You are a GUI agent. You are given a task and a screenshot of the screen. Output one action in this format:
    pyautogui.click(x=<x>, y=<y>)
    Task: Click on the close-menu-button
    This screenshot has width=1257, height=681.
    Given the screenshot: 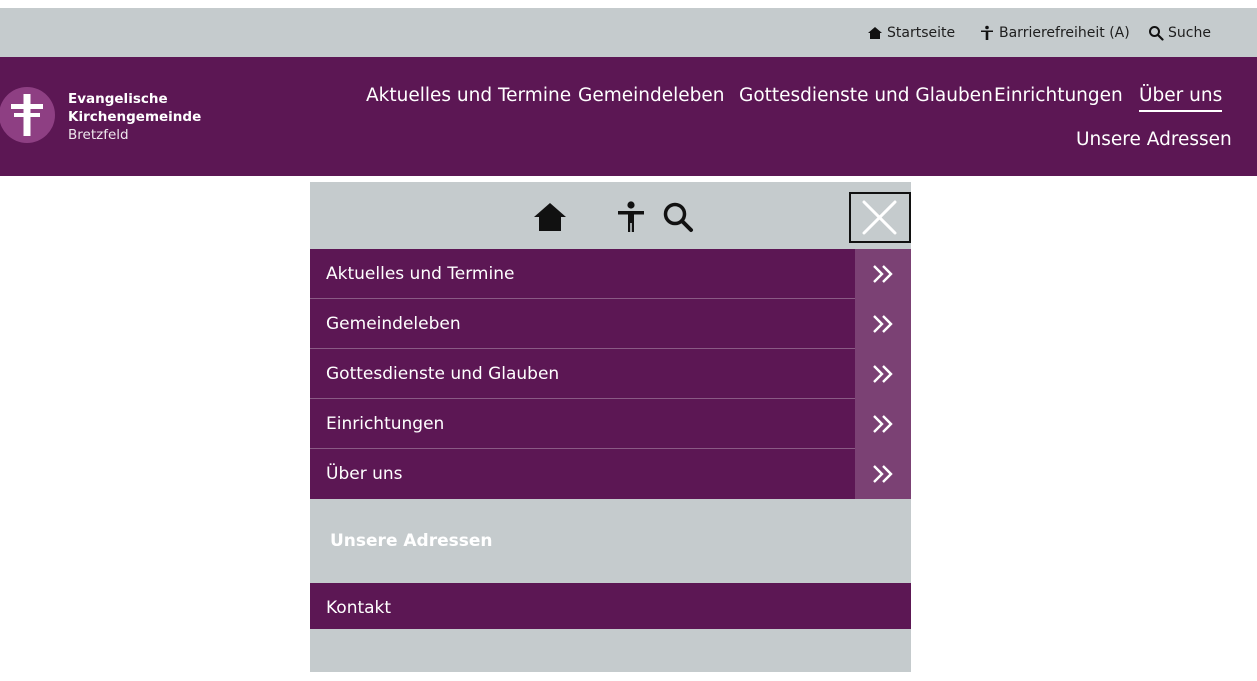 What is the action you would take?
    pyautogui.click(x=880, y=217)
    